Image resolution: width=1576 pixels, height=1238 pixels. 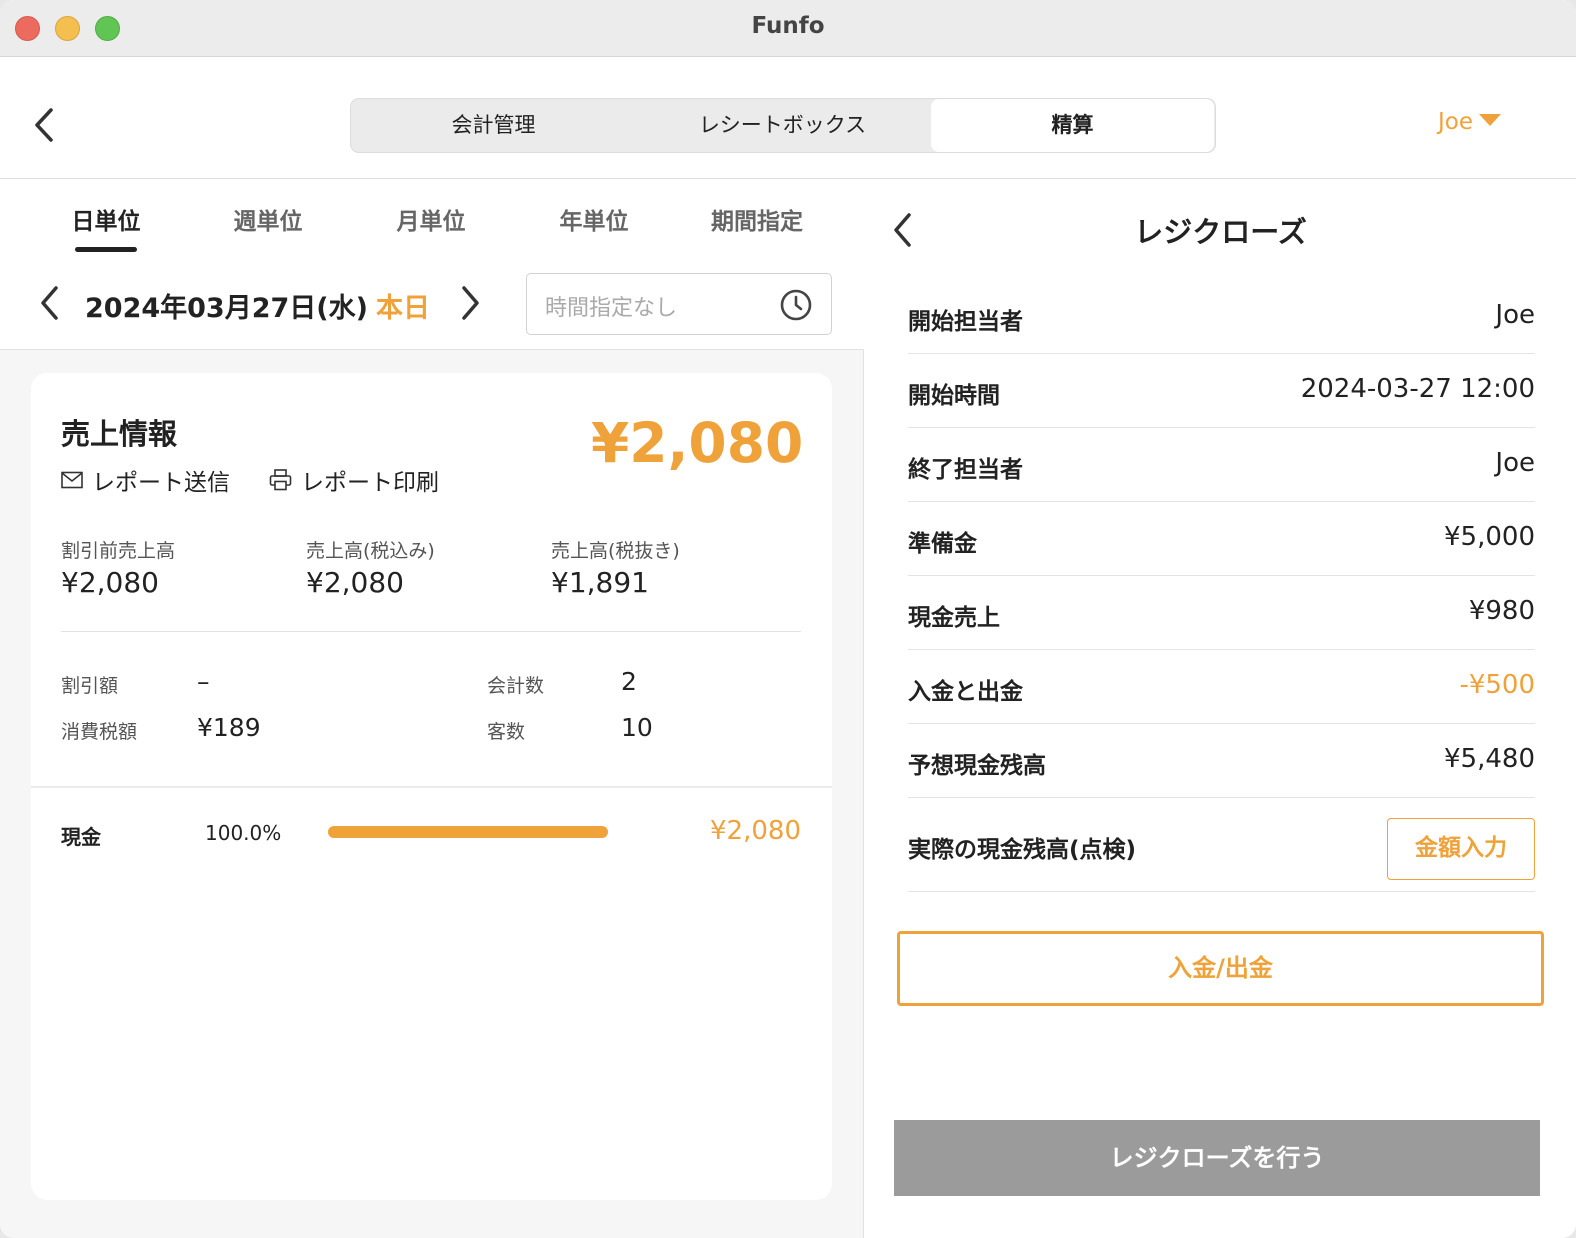 I want to click on tax-label: 消費税額, so click(x=99, y=732).